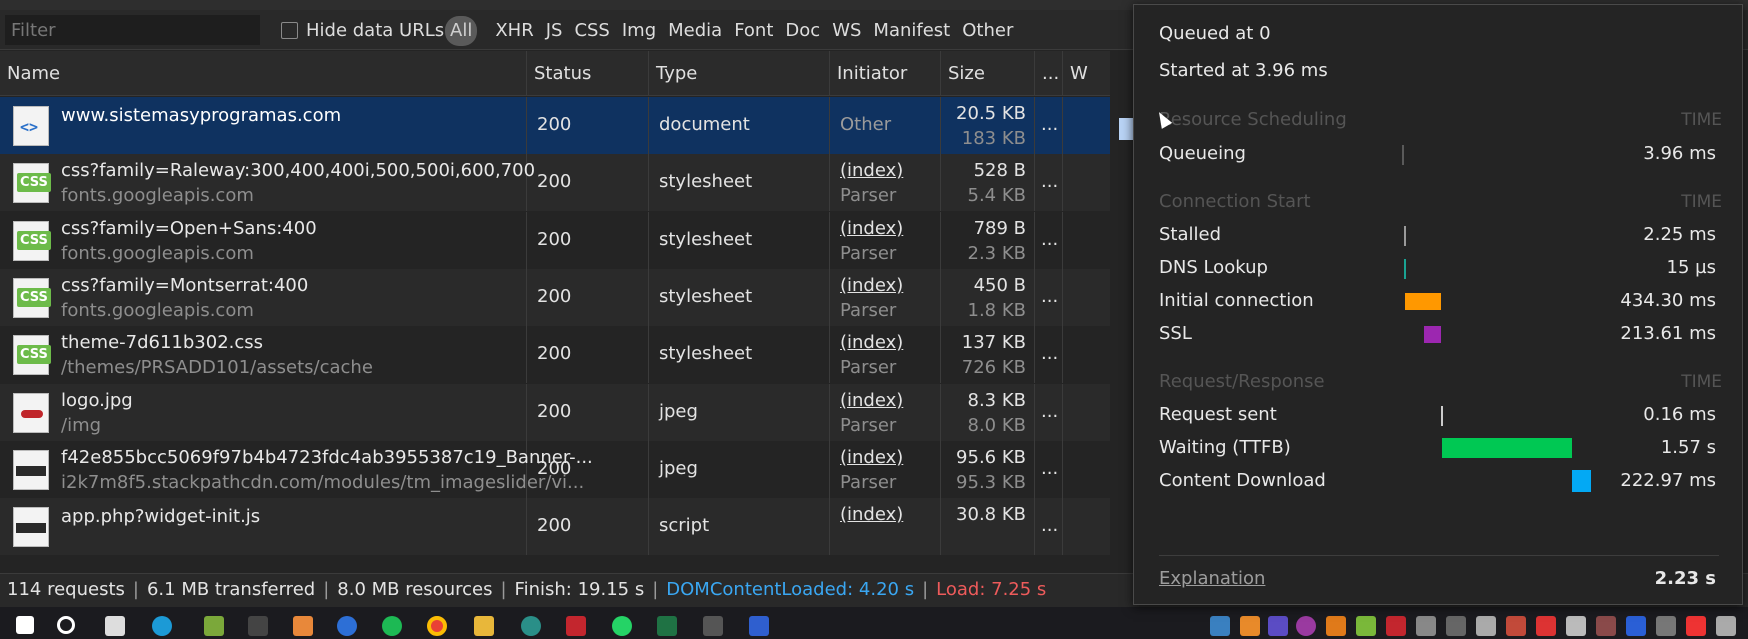 The width and height of the screenshot is (1748, 639). Describe the element at coordinates (739, 73) in the screenshot. I see `column-type: Type` at that location.